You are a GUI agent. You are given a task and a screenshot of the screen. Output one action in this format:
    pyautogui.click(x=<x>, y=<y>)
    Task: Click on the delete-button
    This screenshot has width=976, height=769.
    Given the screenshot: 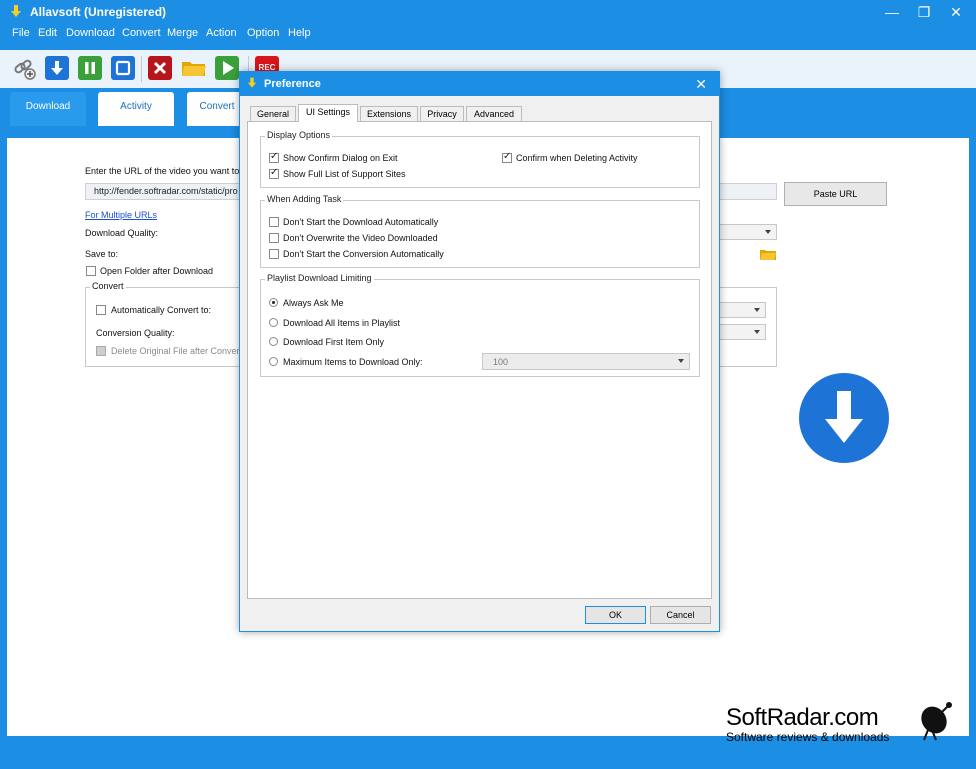 What is the action you would take?
    pyautogui.click(x=160, y=68)
    